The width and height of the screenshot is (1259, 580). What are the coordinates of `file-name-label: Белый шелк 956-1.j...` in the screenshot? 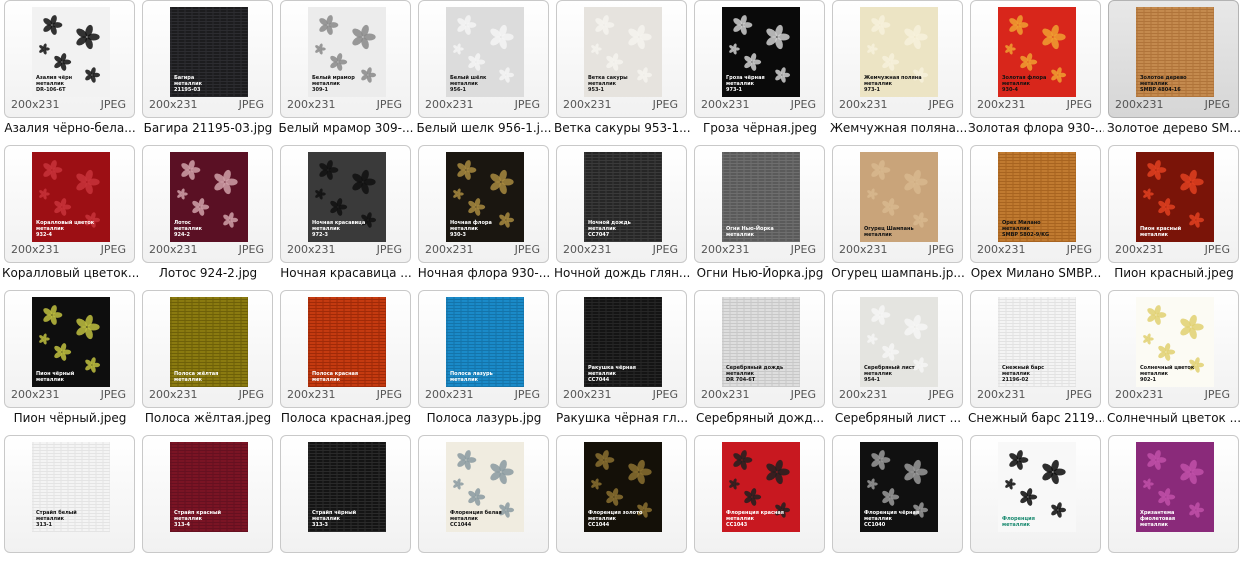 It's located at (484, 128).